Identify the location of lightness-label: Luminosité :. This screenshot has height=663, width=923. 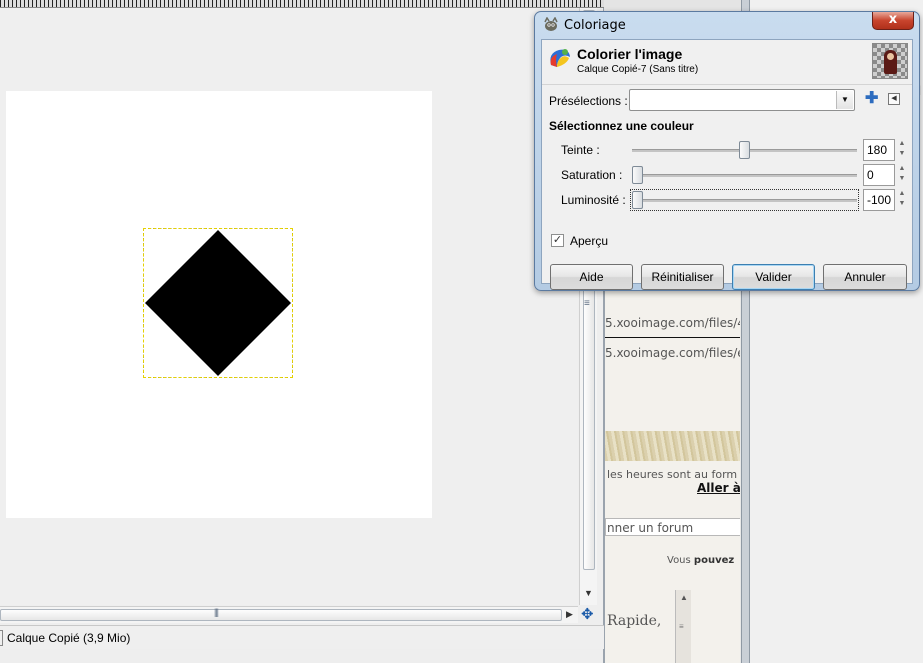
(593, 200).